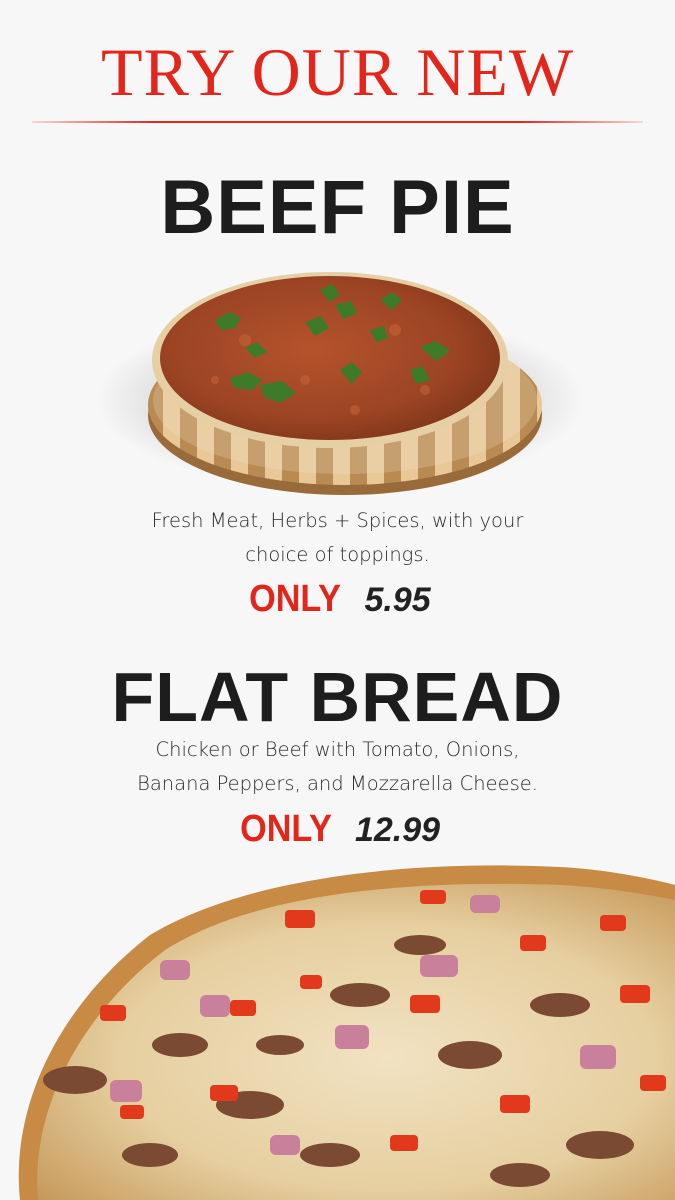 This screenshot has width=675, height=1200. What do you see at coordinates (397, 600) in the screenshot?
I see `price-value: 5.95` at bounding box center [397, 600].